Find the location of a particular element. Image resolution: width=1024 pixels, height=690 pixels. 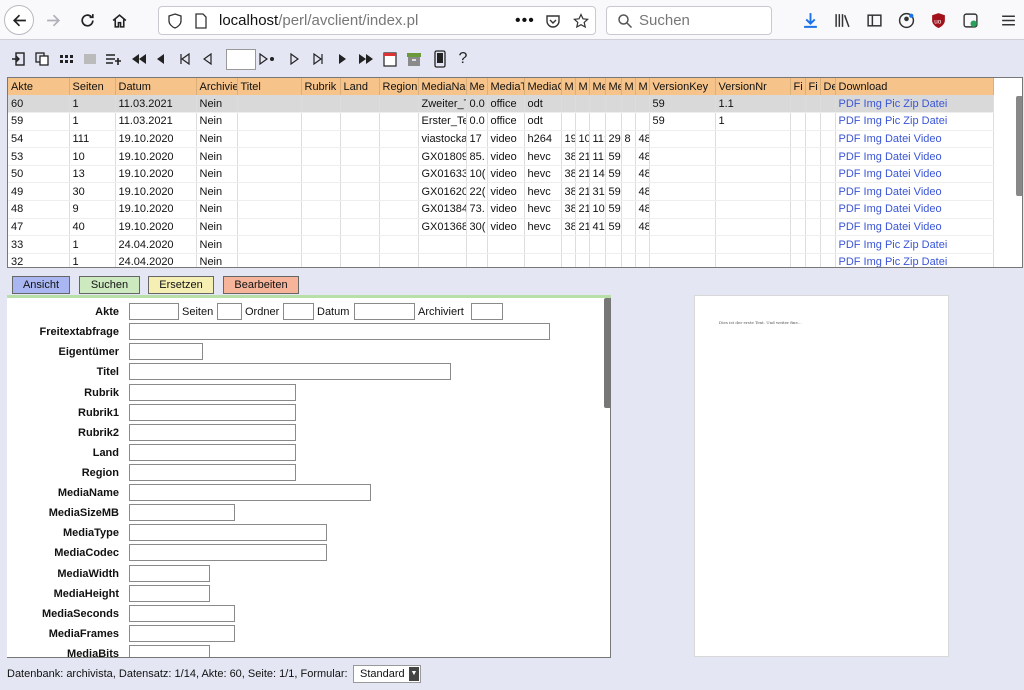

fast-forward-icon is located at coordinates (366, 59).